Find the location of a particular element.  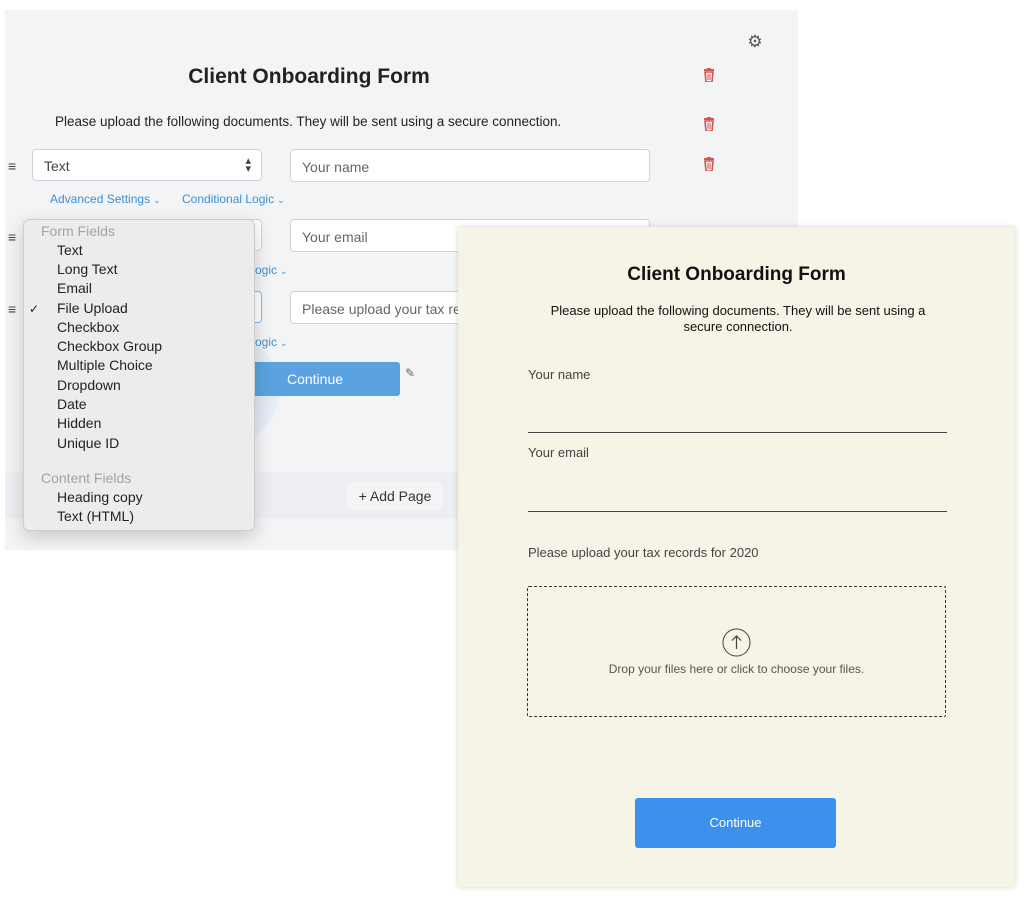

editor-continue-button: Continue is located at coordinates (315, 379).